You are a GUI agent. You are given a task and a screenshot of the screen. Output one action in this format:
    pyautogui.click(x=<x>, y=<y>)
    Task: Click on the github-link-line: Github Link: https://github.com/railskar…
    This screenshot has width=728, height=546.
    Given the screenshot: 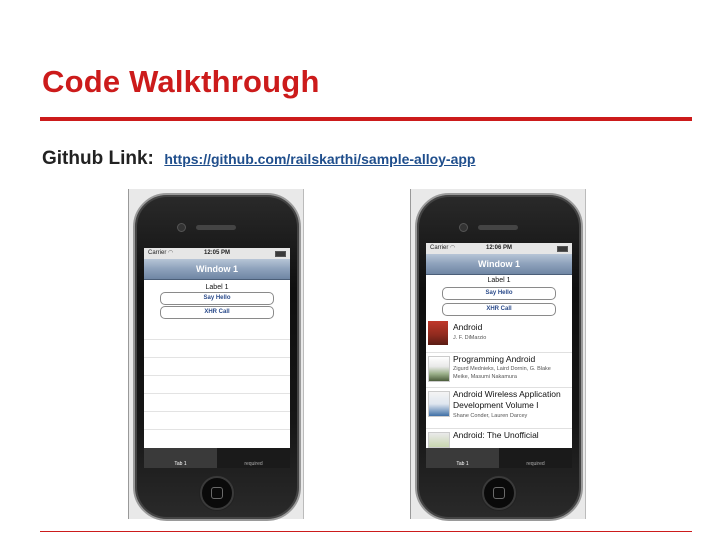 What is the action you would take?
    pyautogui.click(x=259, y=159)
    